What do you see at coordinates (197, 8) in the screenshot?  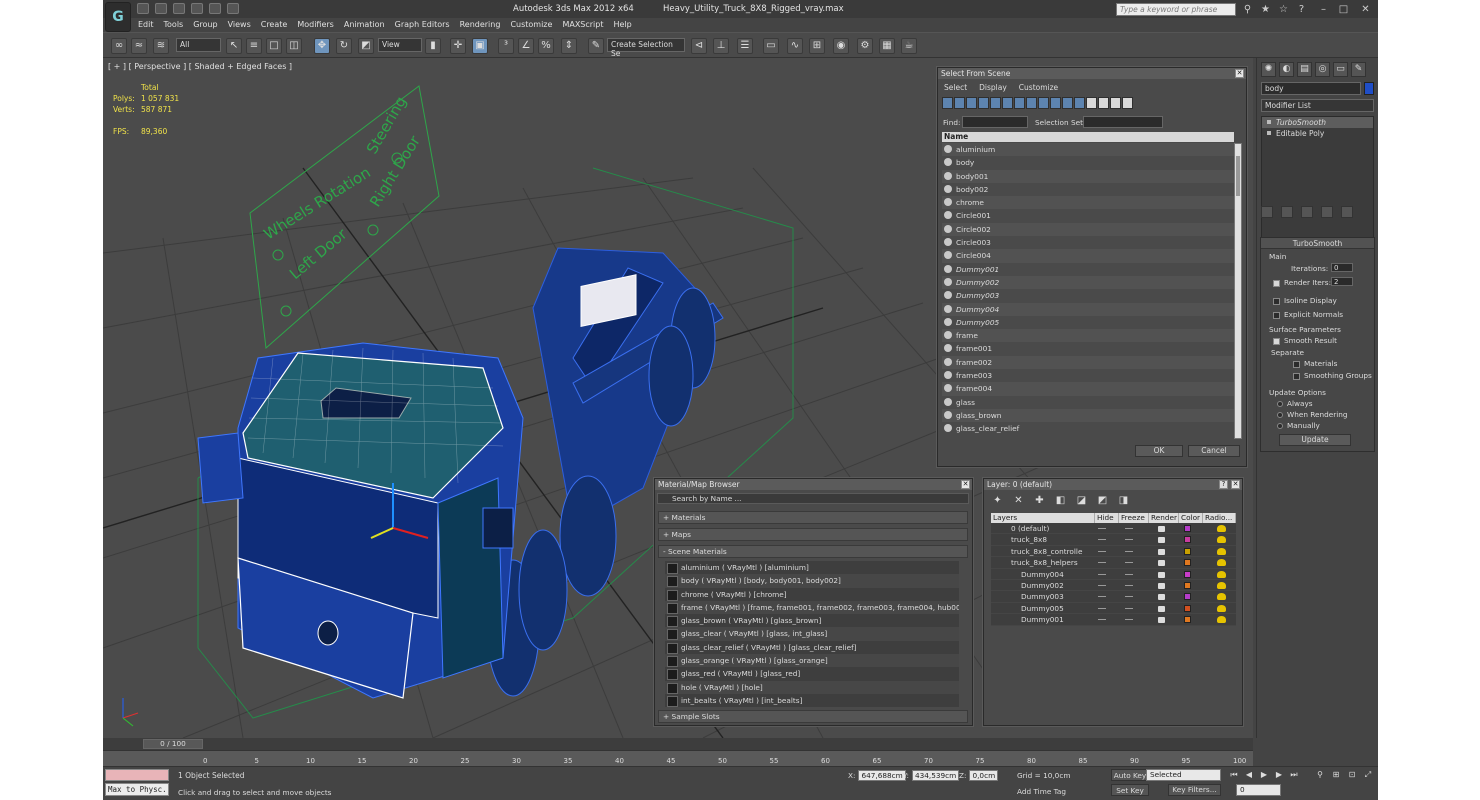 I see `undo-icon` at bounding box center [197, 8].